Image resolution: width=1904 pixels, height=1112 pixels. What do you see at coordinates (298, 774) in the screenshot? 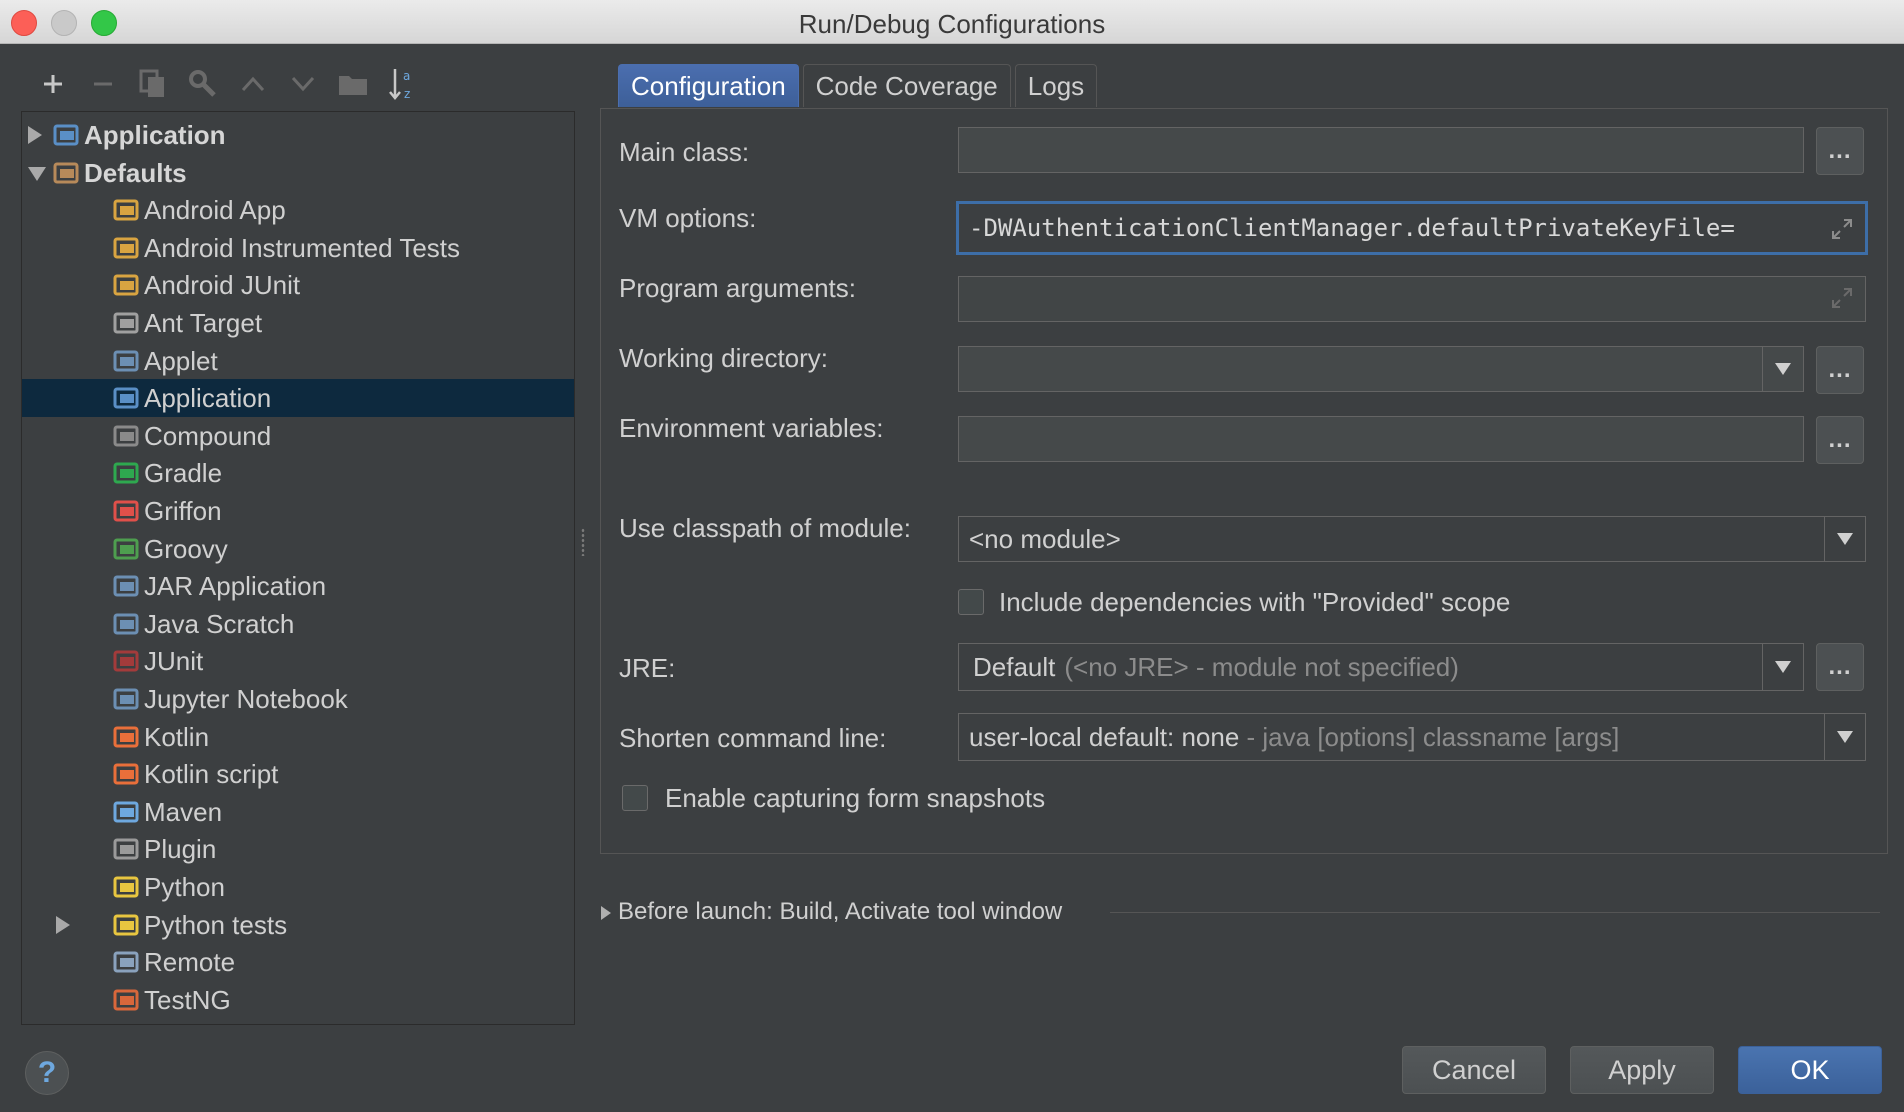
I see `tree-item: Kotlin script` at bounding box center [298, 774].